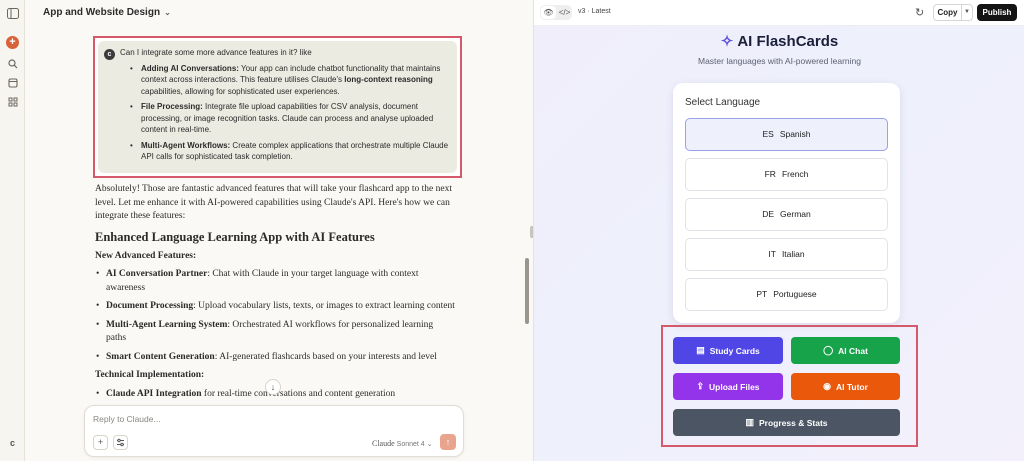 Image resolution: width=1024 pixels, height=461 pixels. What do you see at coordinates (772, 254) in the screenshot?
I see `language-code: IT` at bounding box center [772, 254].